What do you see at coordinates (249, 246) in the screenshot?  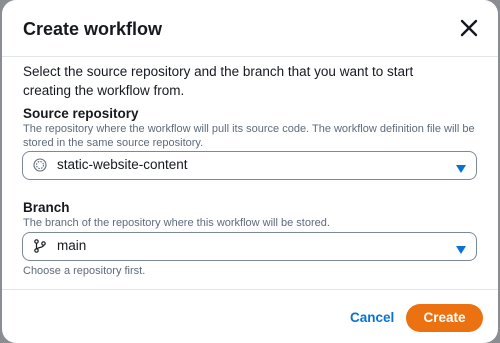 I see `branch-select: main` at bounding box center [249, 246].